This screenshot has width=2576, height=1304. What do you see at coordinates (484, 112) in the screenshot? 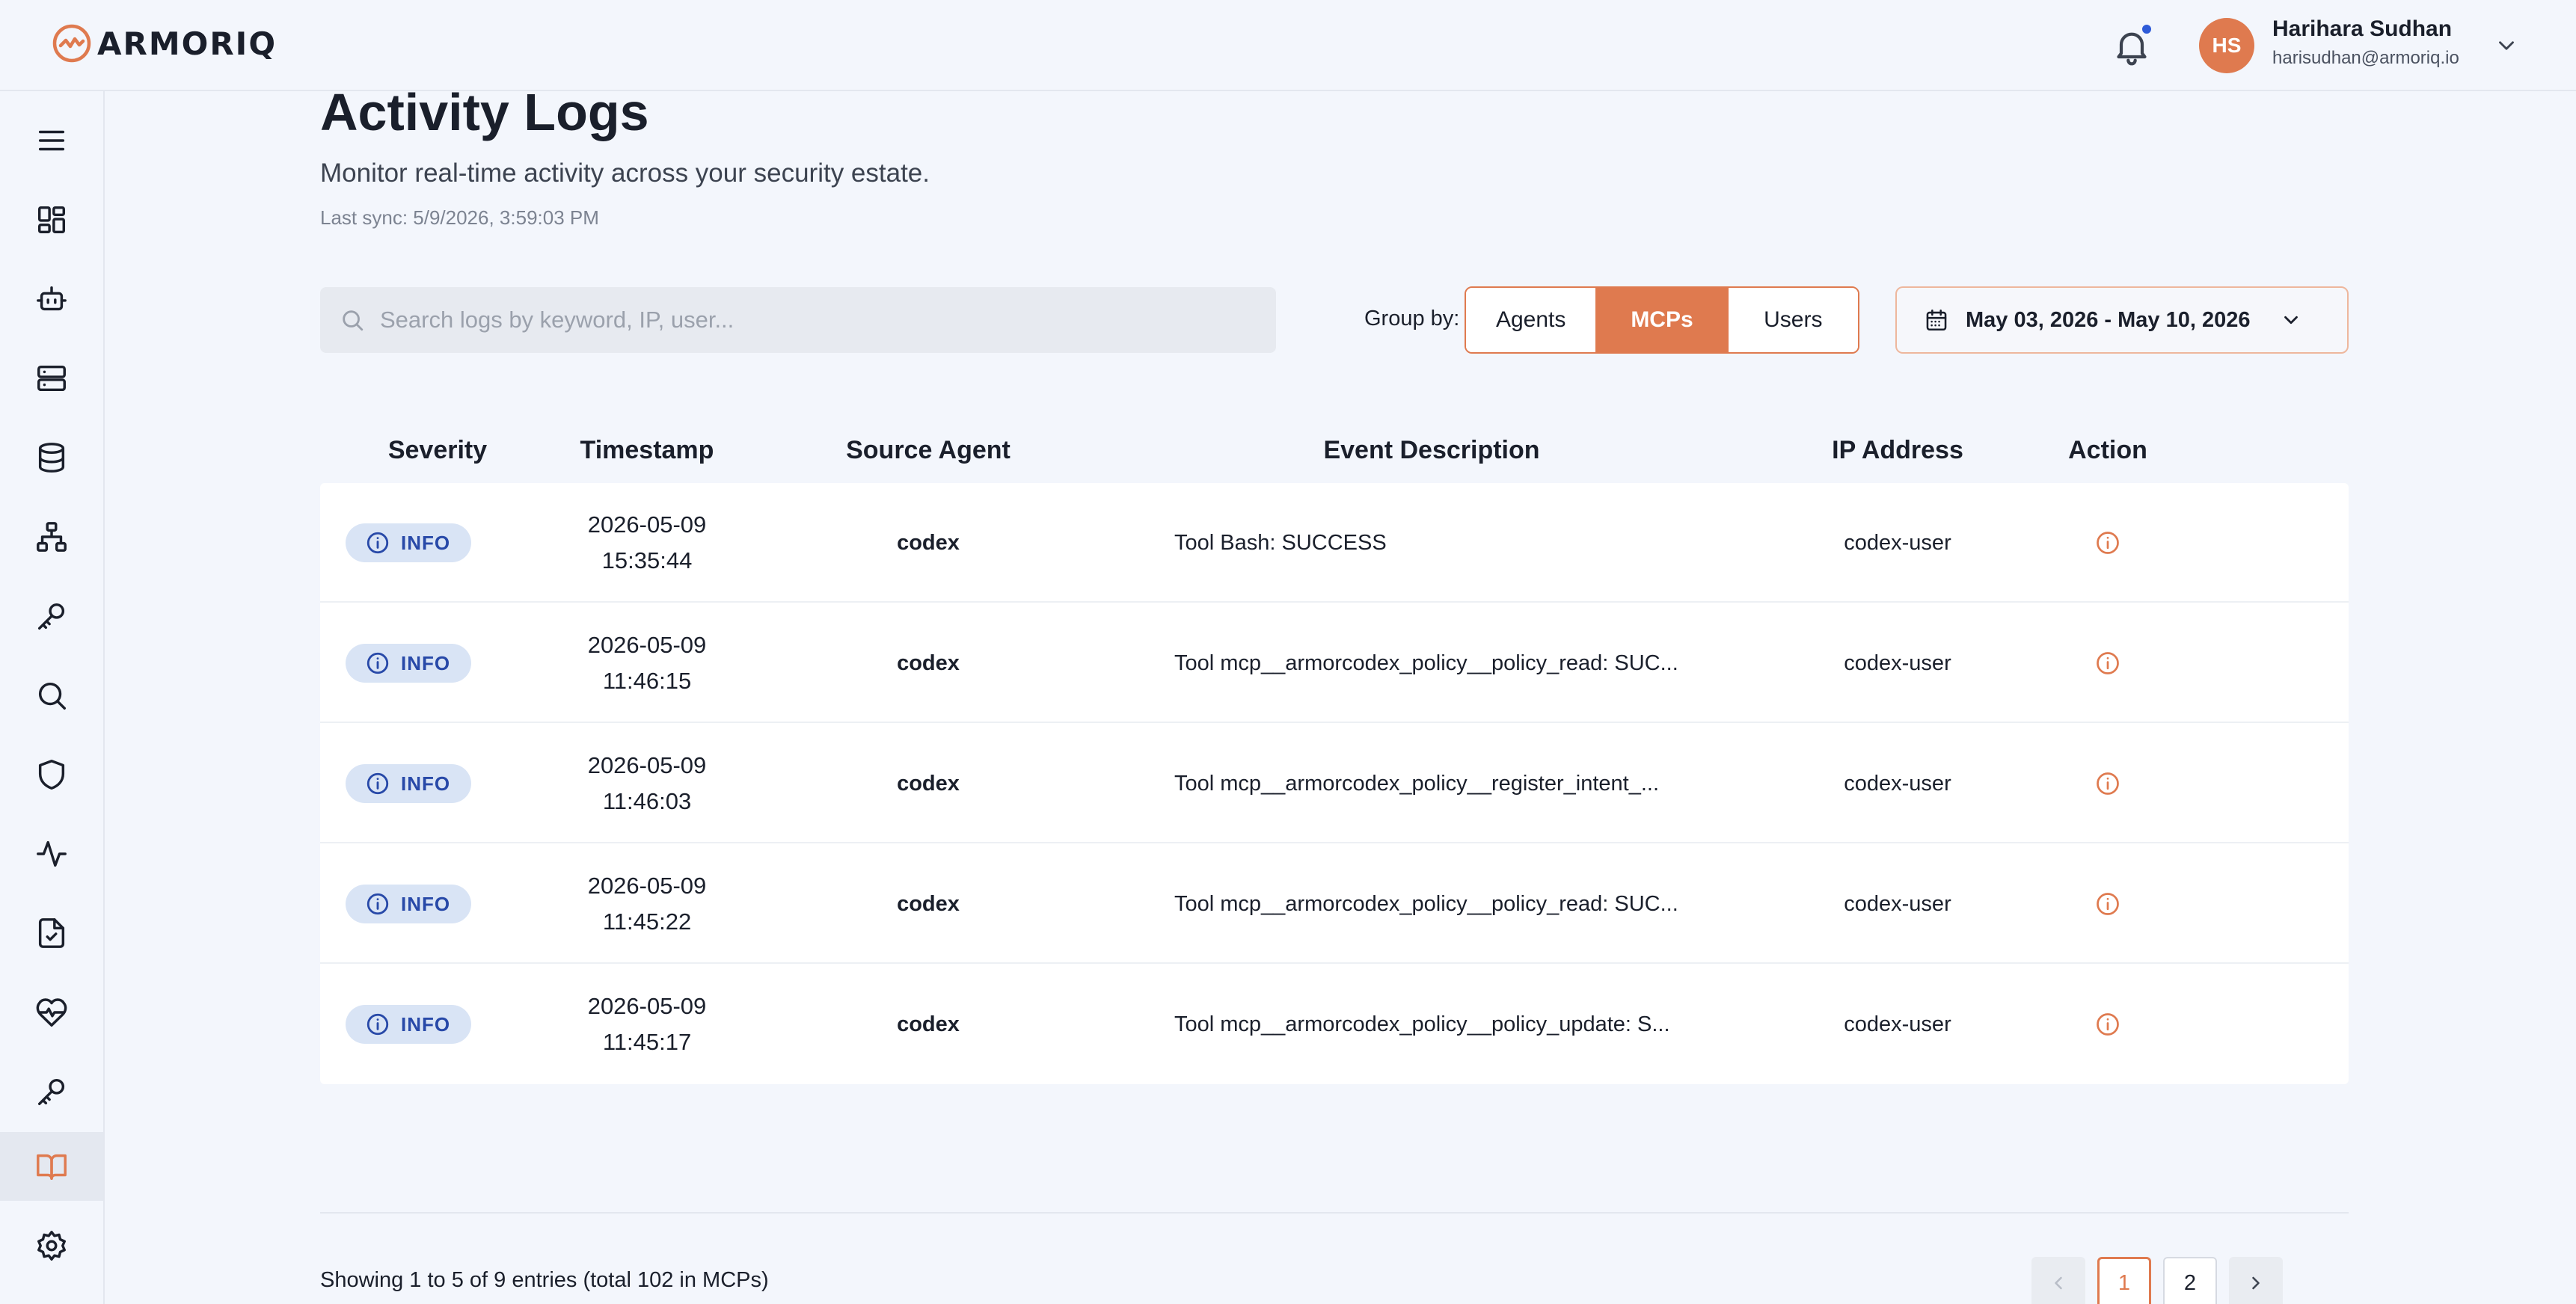
I see `page-title: Activity Logs` at bounding box center [484, 112].